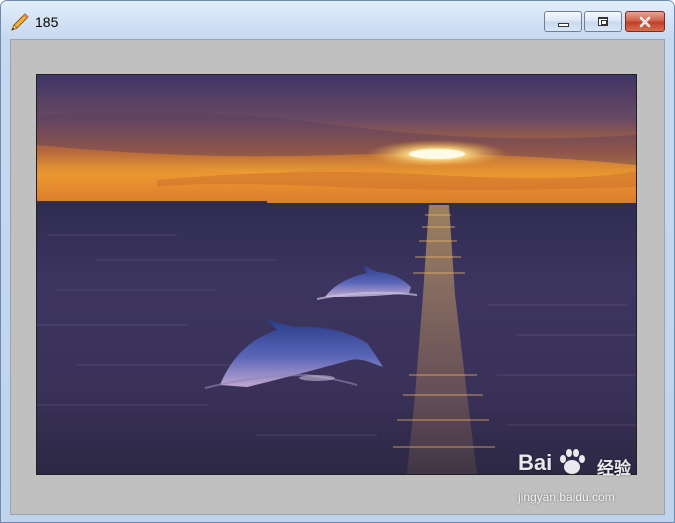 This screenshot has width=675, height=523. I want to click on watermark-url: jingyan.baidu.com, so click(566, 497).